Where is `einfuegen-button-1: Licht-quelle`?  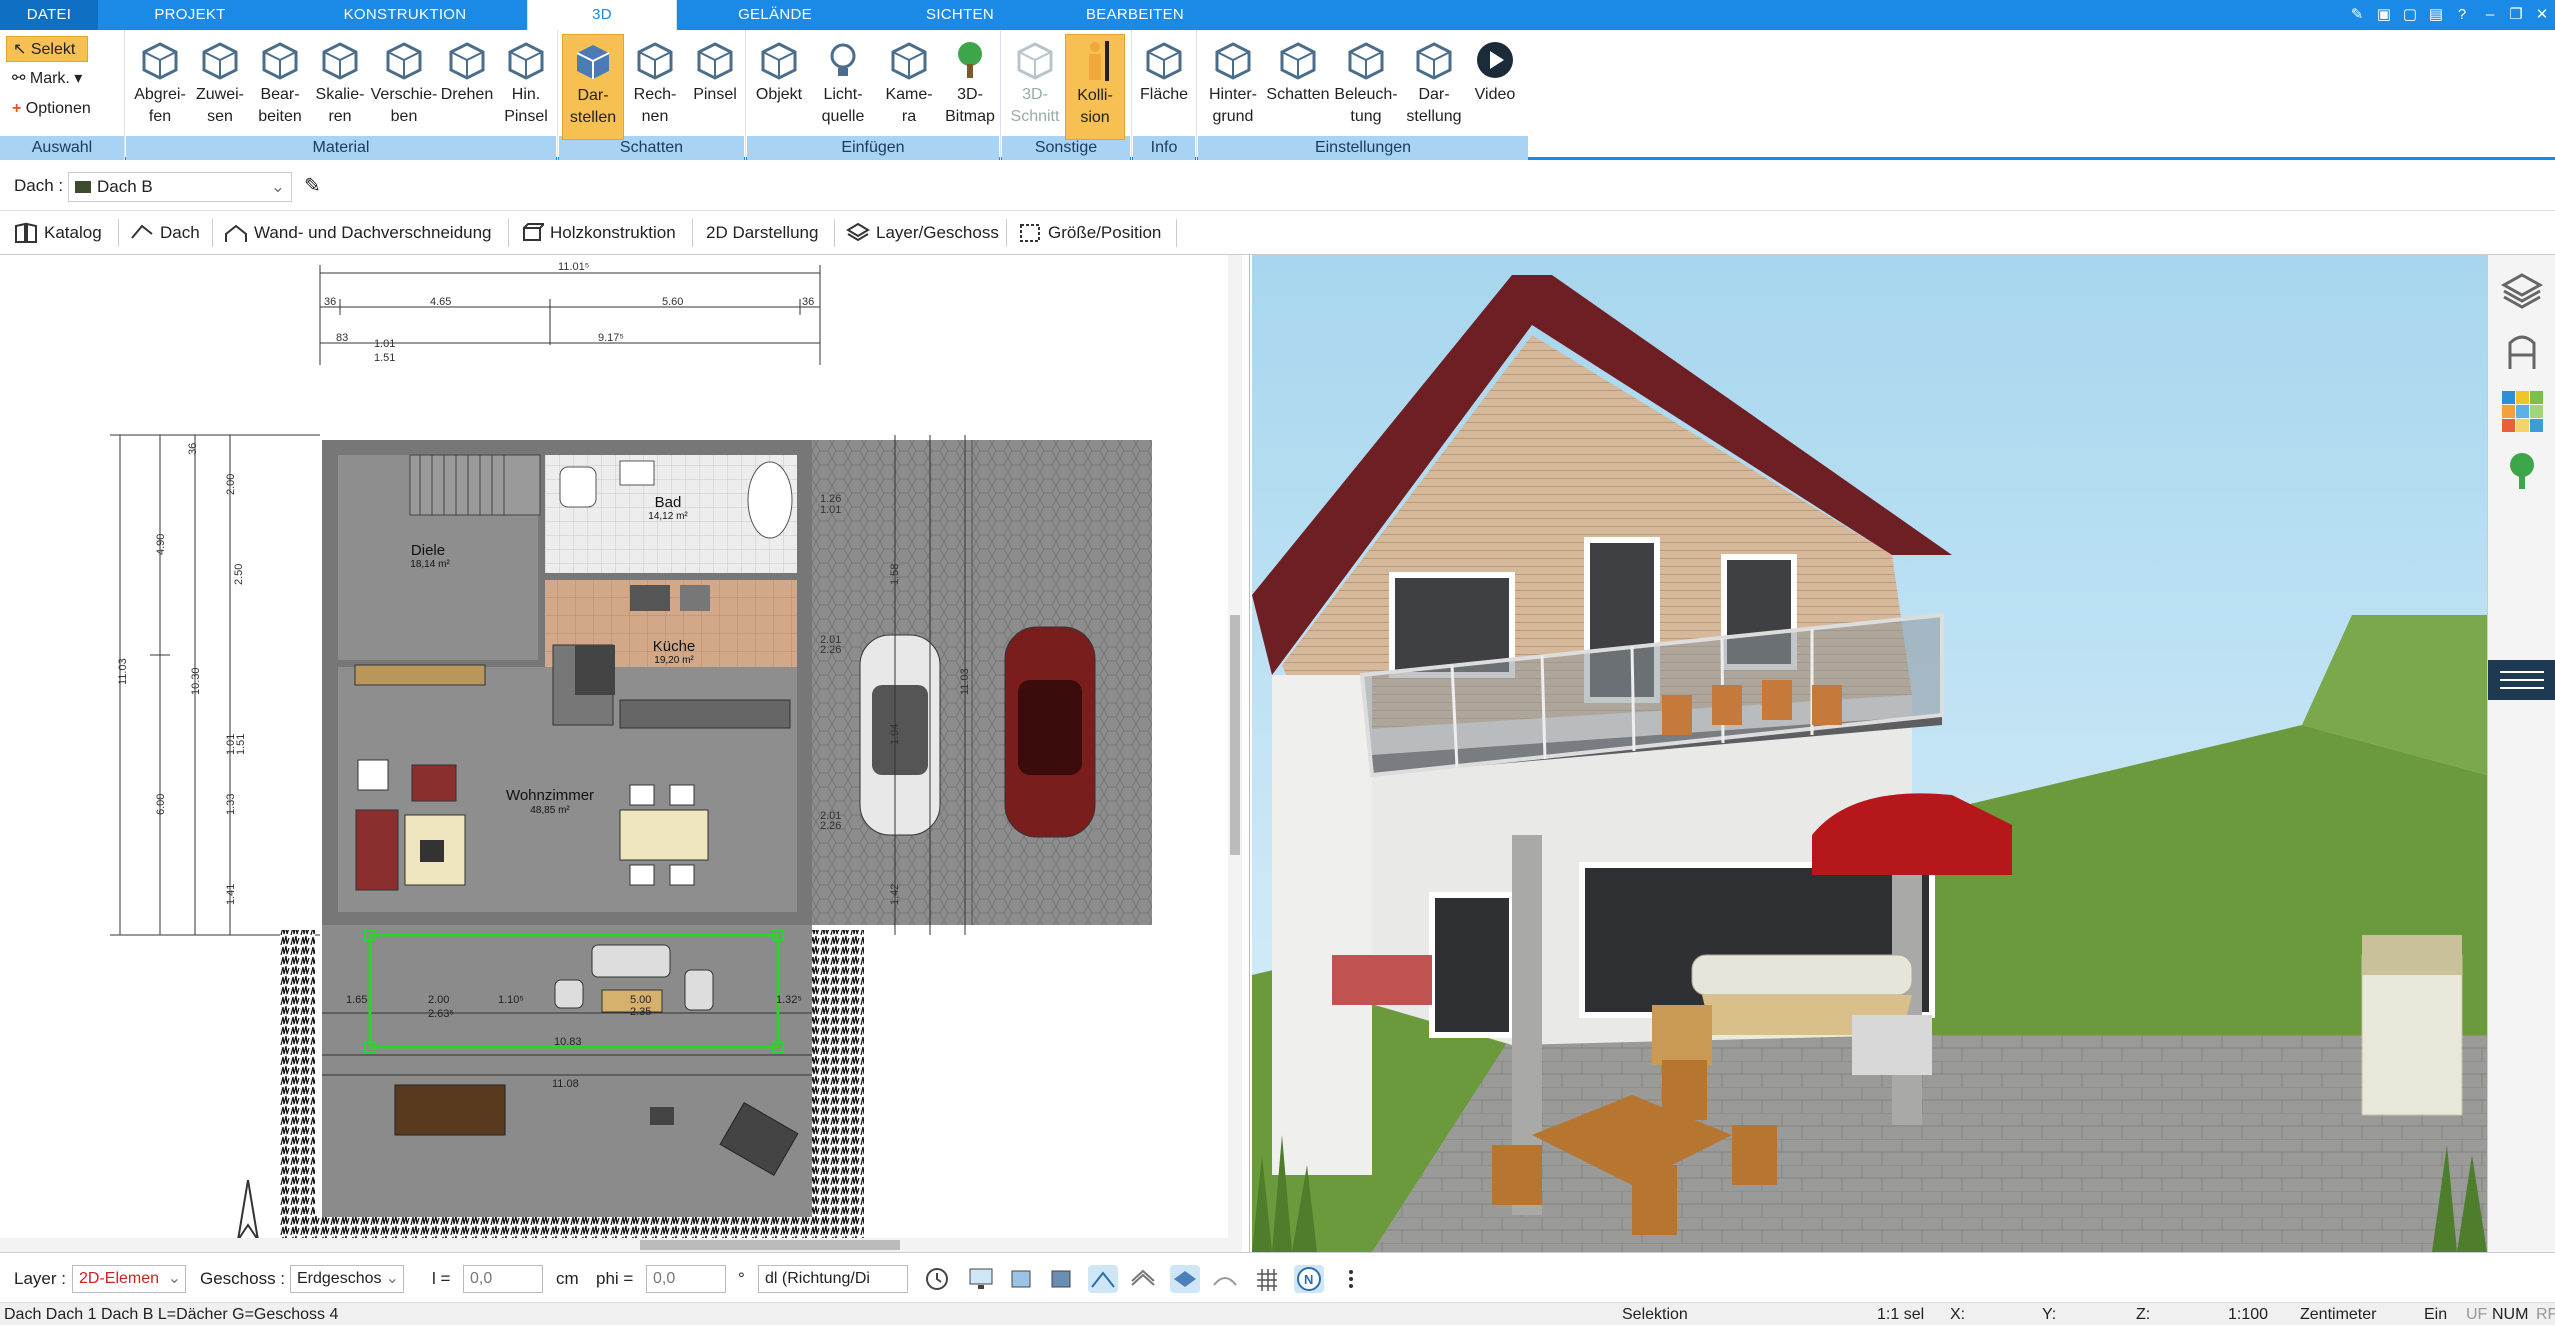 einfuegen-button-1: Licht-quelle is located at coordinates (843, 87).